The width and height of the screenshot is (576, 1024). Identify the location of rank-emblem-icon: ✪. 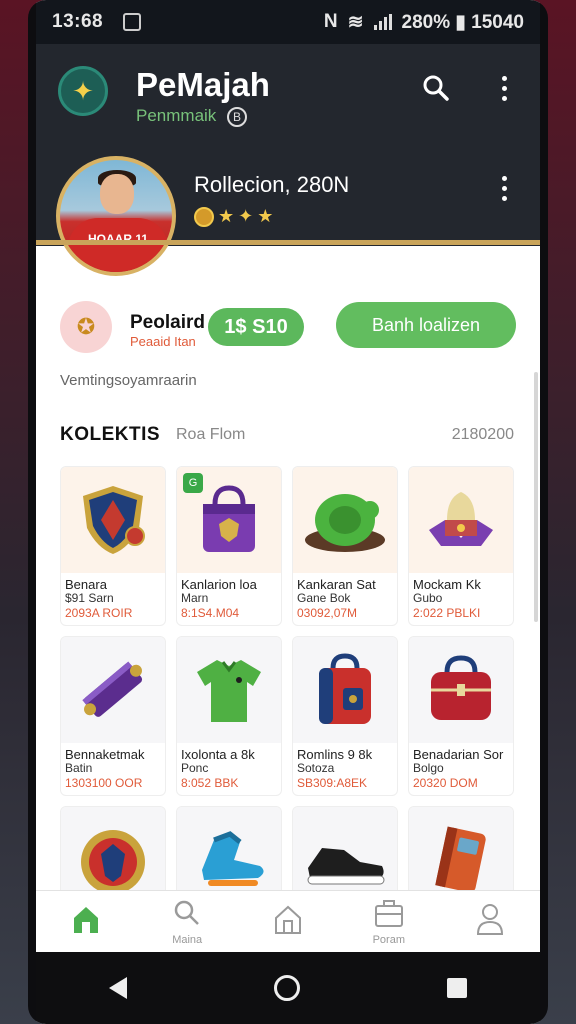
(86, 327).